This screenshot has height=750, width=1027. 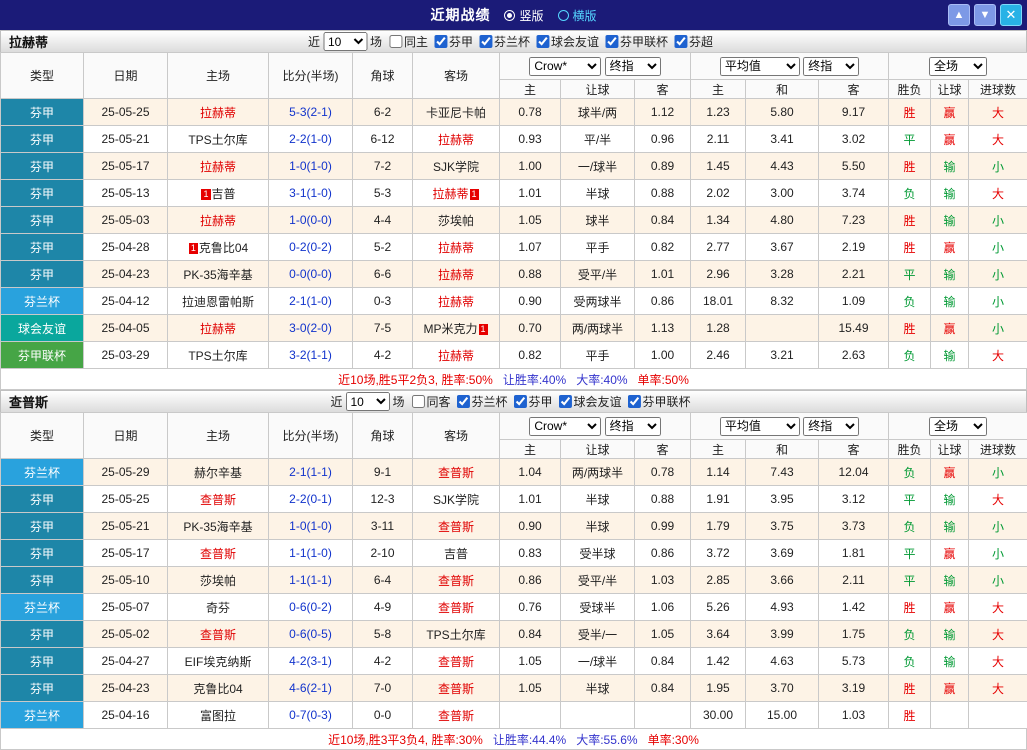 What do you see at coordinates (523, 15) in the screenshot?
I see `layout-radio-vertical: 竖版` at bounding box center [523, 15].